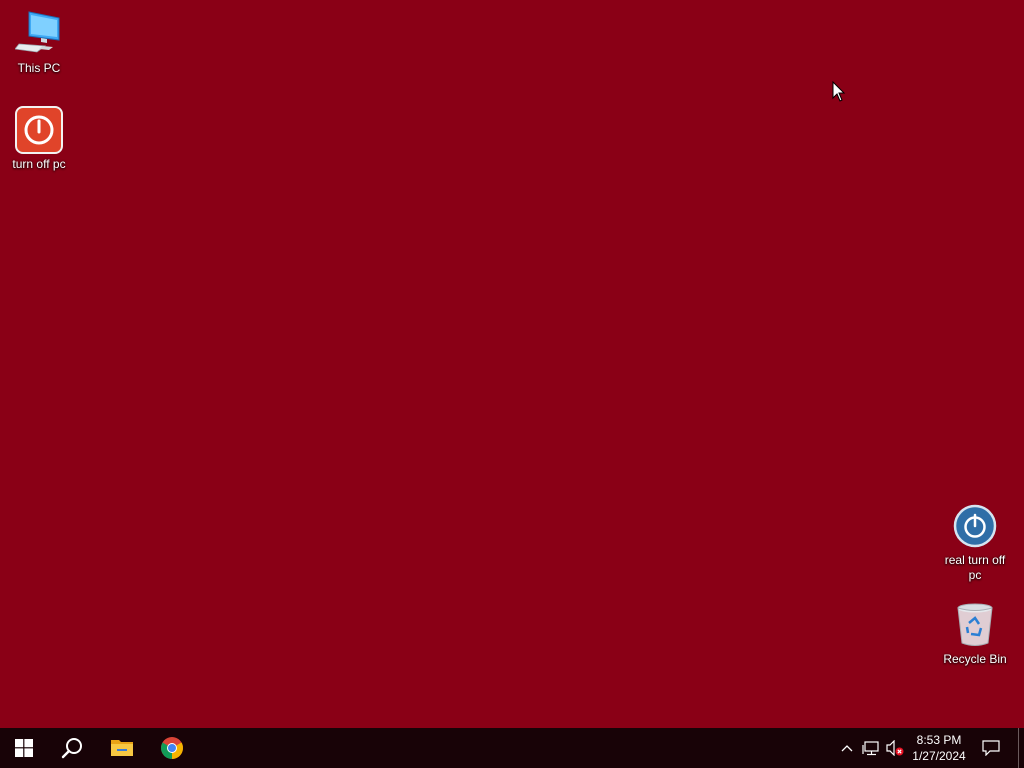 The image size is (1024, 768). Describe the element at coordinates (975, 526) in the screenshot. I see `power-blue-icon` at that location.